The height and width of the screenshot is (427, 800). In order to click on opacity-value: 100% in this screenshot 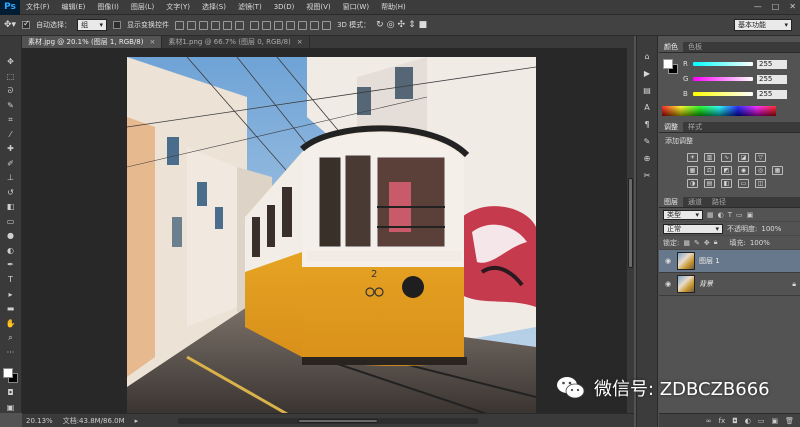, I will do `click(771, 229)`.